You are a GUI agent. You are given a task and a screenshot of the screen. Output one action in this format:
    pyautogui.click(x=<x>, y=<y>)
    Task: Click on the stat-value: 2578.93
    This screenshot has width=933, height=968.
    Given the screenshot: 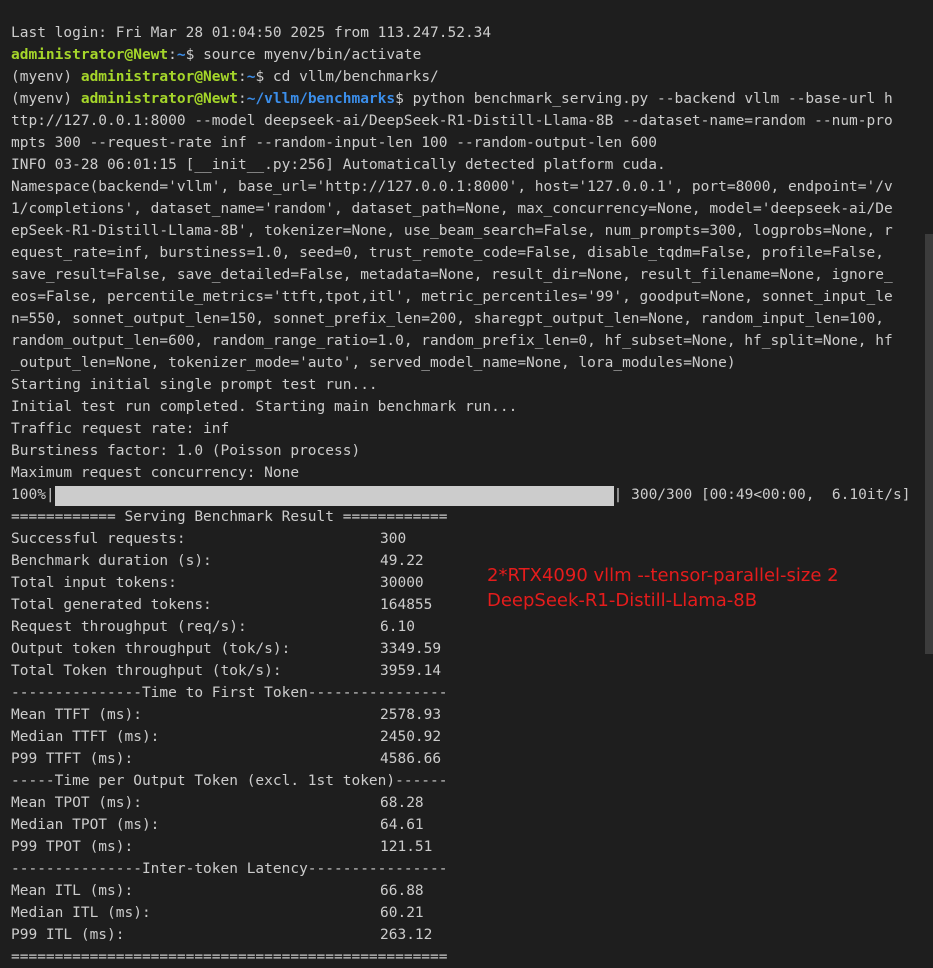 What is the action you would take?
    pyautogui.click(x=411, y=715)
    